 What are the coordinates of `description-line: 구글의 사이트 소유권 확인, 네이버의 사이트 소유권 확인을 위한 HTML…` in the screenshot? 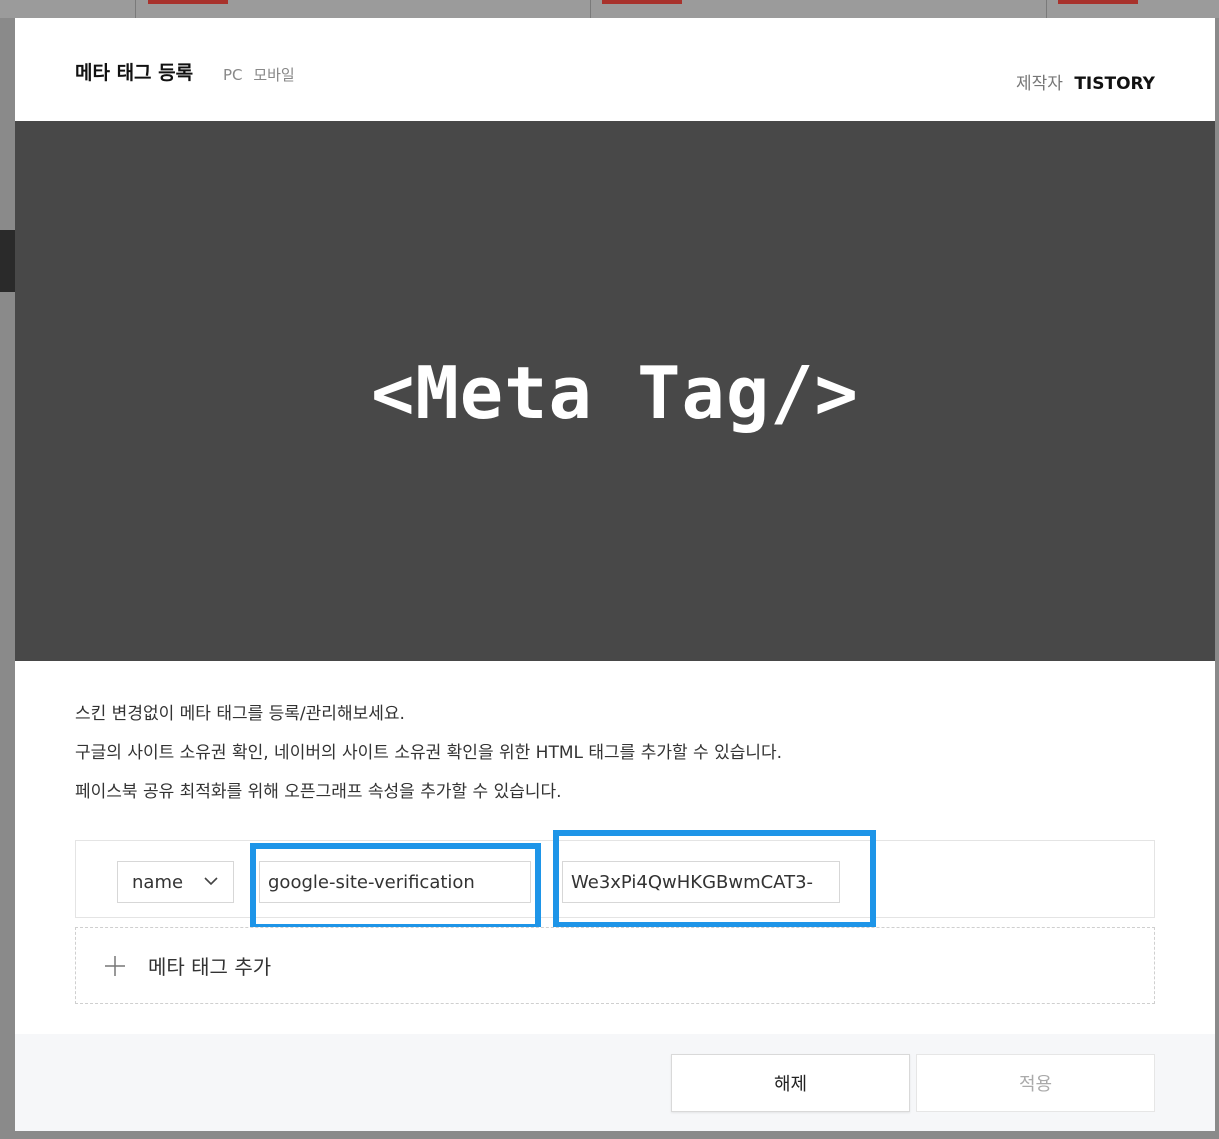 It's located at (429, 753).